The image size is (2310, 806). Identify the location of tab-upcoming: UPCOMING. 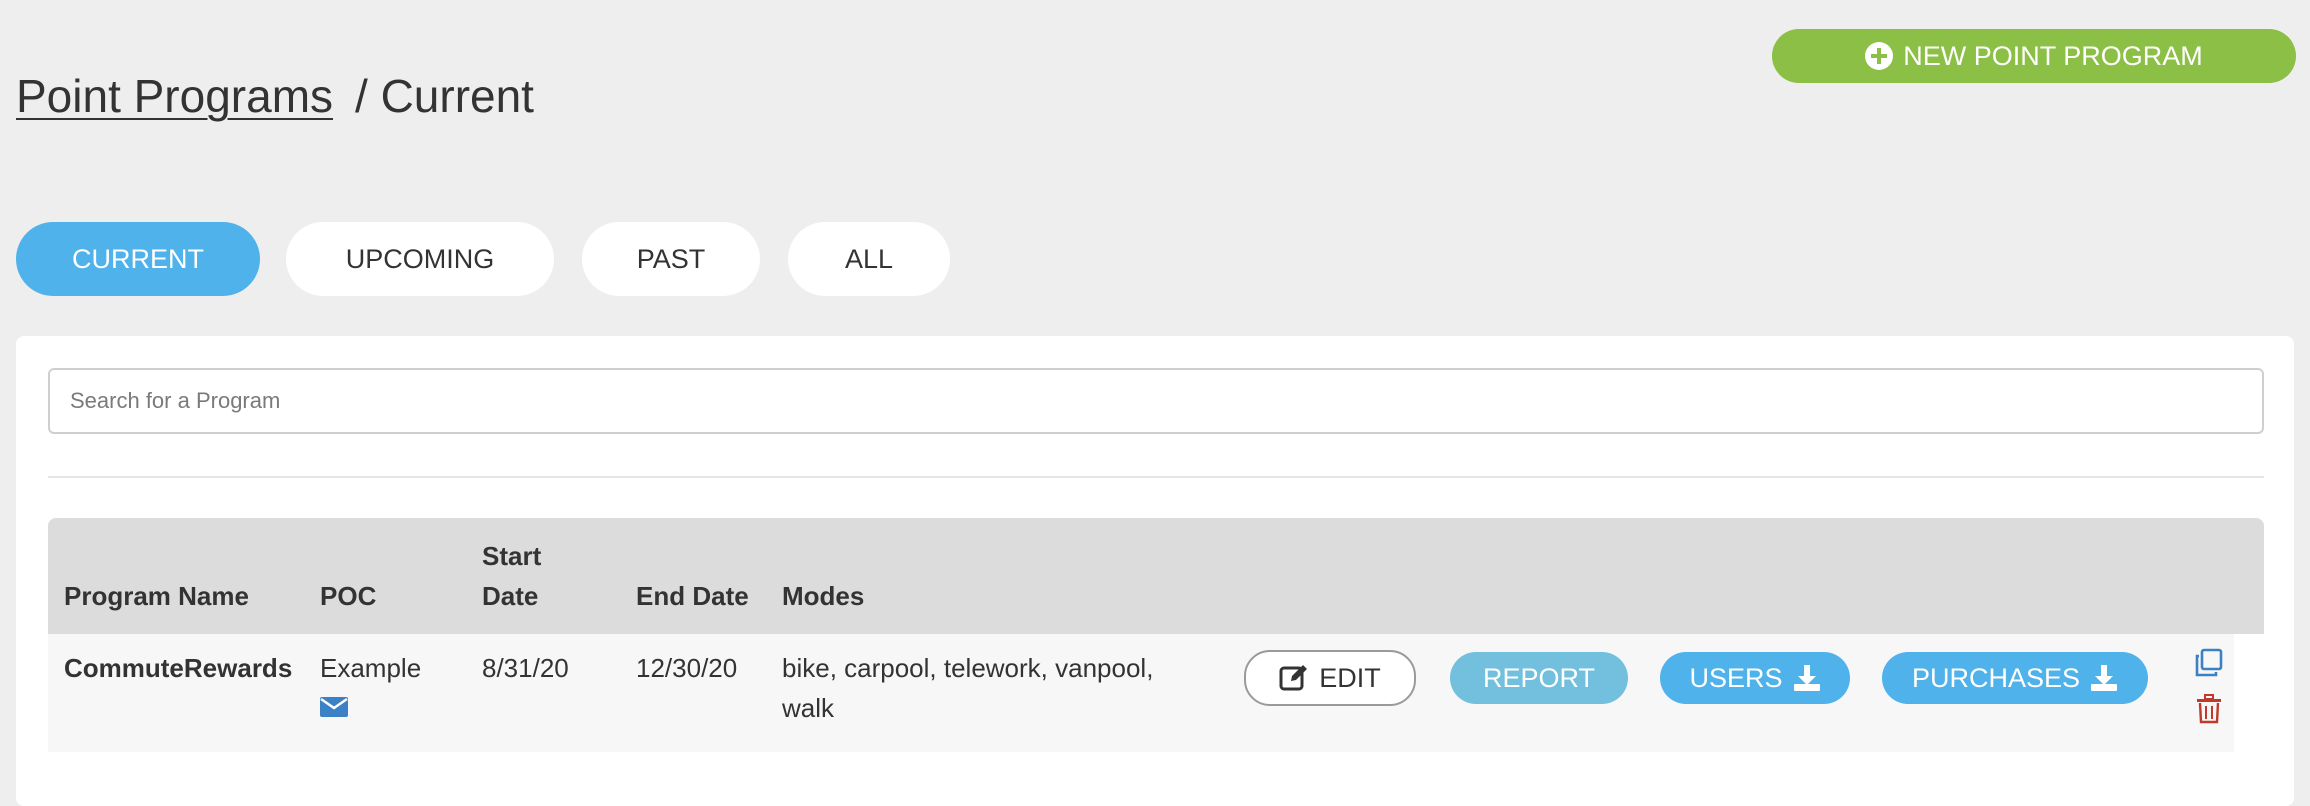
(420, 259).